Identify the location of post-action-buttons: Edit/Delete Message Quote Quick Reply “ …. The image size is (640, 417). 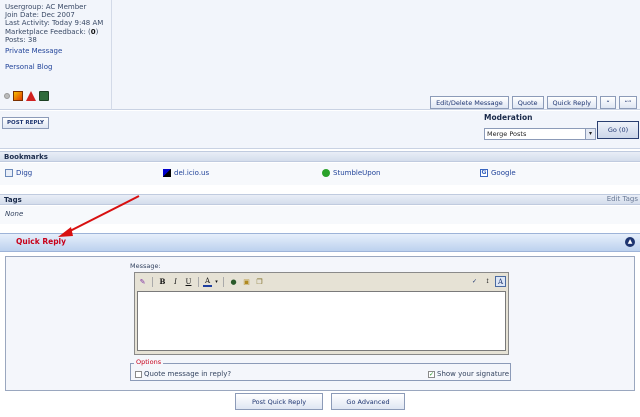
(533, 102).